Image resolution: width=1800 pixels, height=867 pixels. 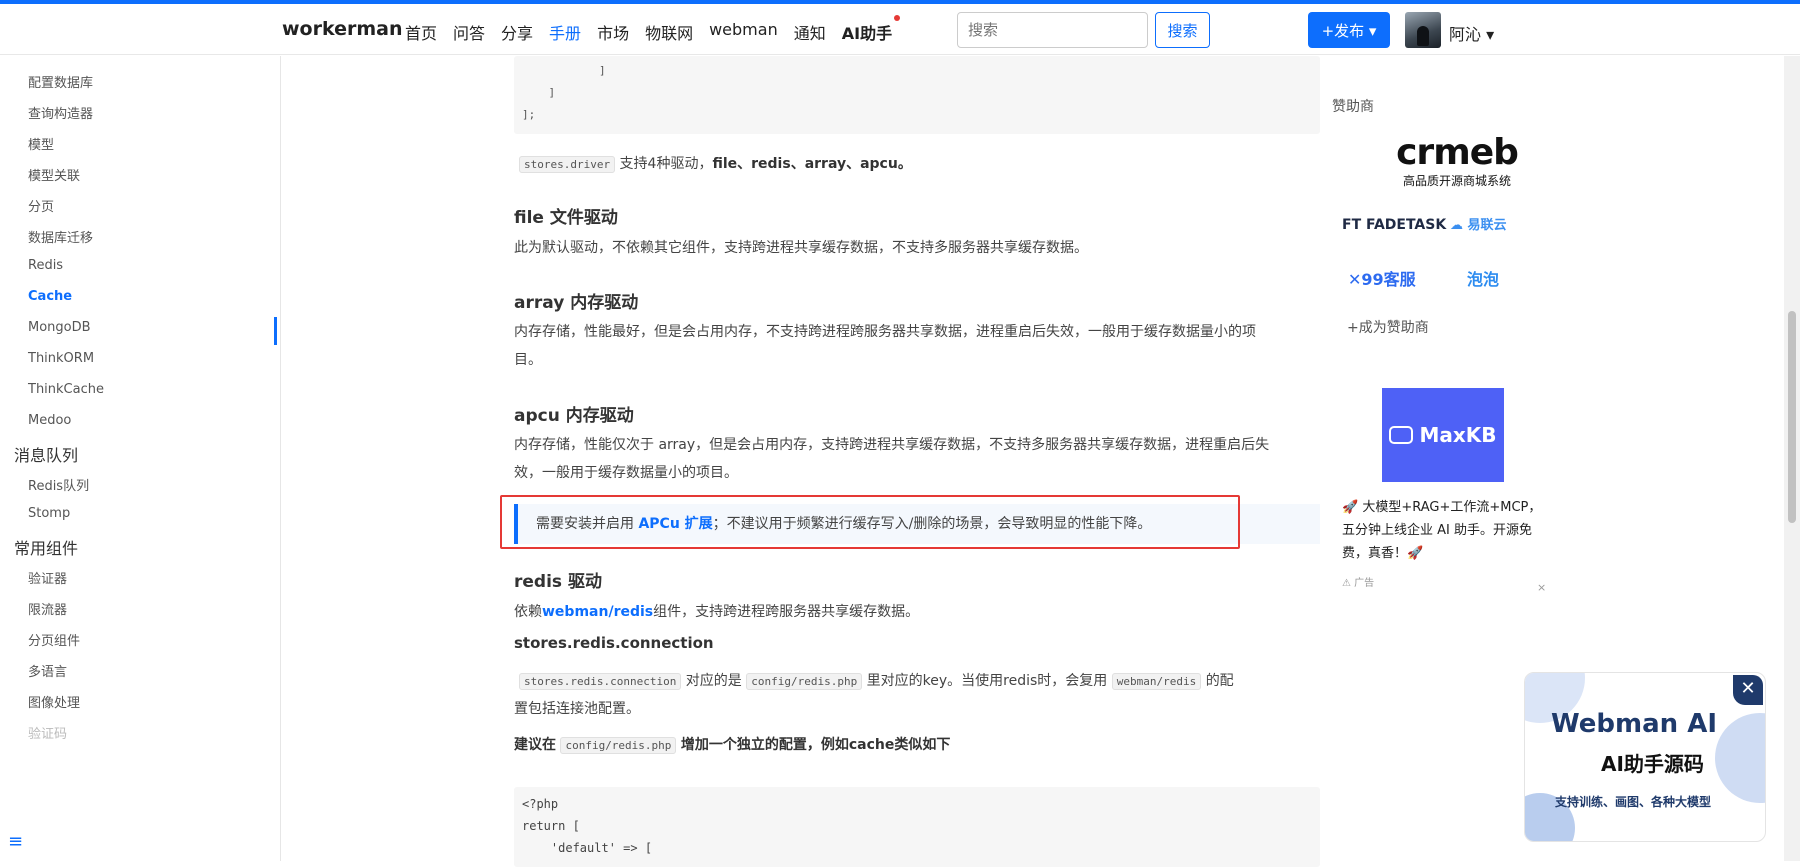 What do you see at coordinates (49, 420) in the screenshot?
I see `sidebar-item-medoo: Medoo` at bounding box center [49, 420].